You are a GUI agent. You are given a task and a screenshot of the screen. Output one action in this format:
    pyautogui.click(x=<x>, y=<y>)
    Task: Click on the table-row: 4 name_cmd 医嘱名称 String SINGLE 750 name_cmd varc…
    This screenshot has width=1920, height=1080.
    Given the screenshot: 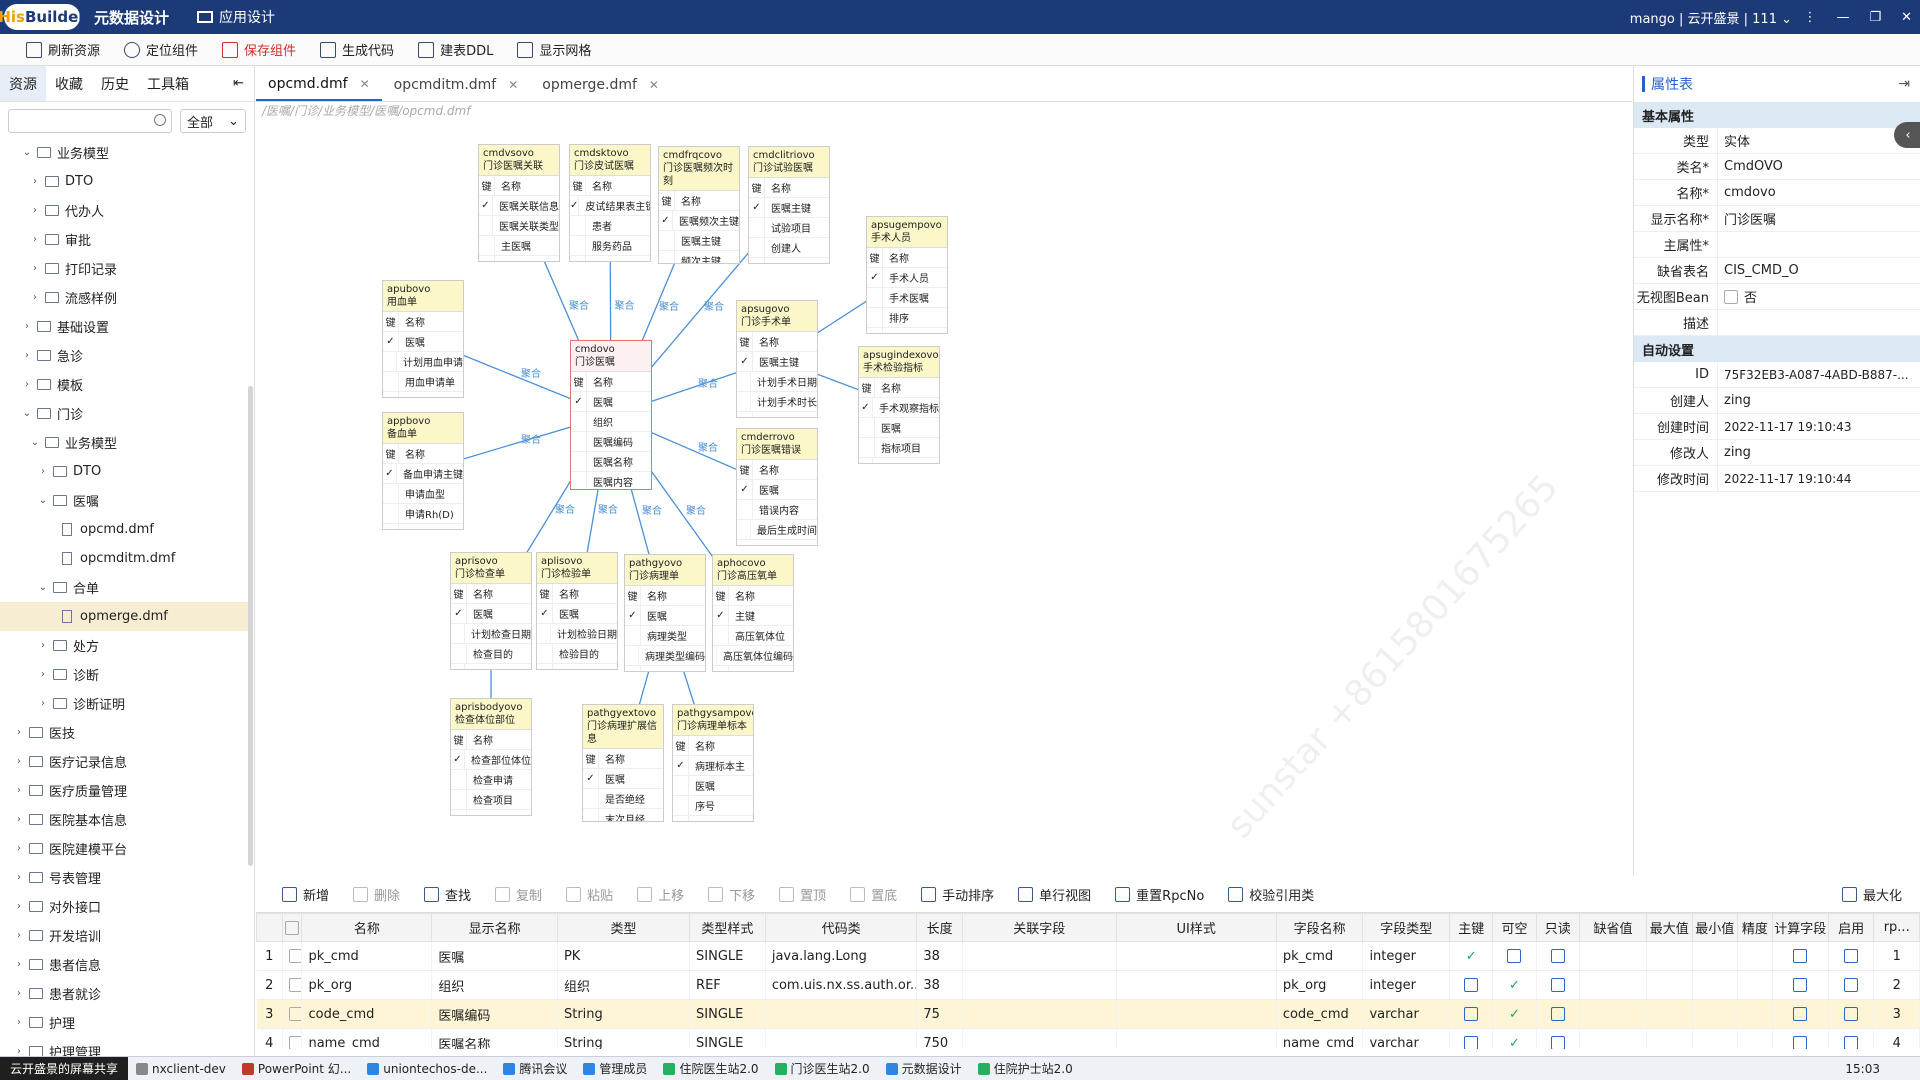 What is the action you would take?
    pyautogui.click(x=1088, y=1038)
    